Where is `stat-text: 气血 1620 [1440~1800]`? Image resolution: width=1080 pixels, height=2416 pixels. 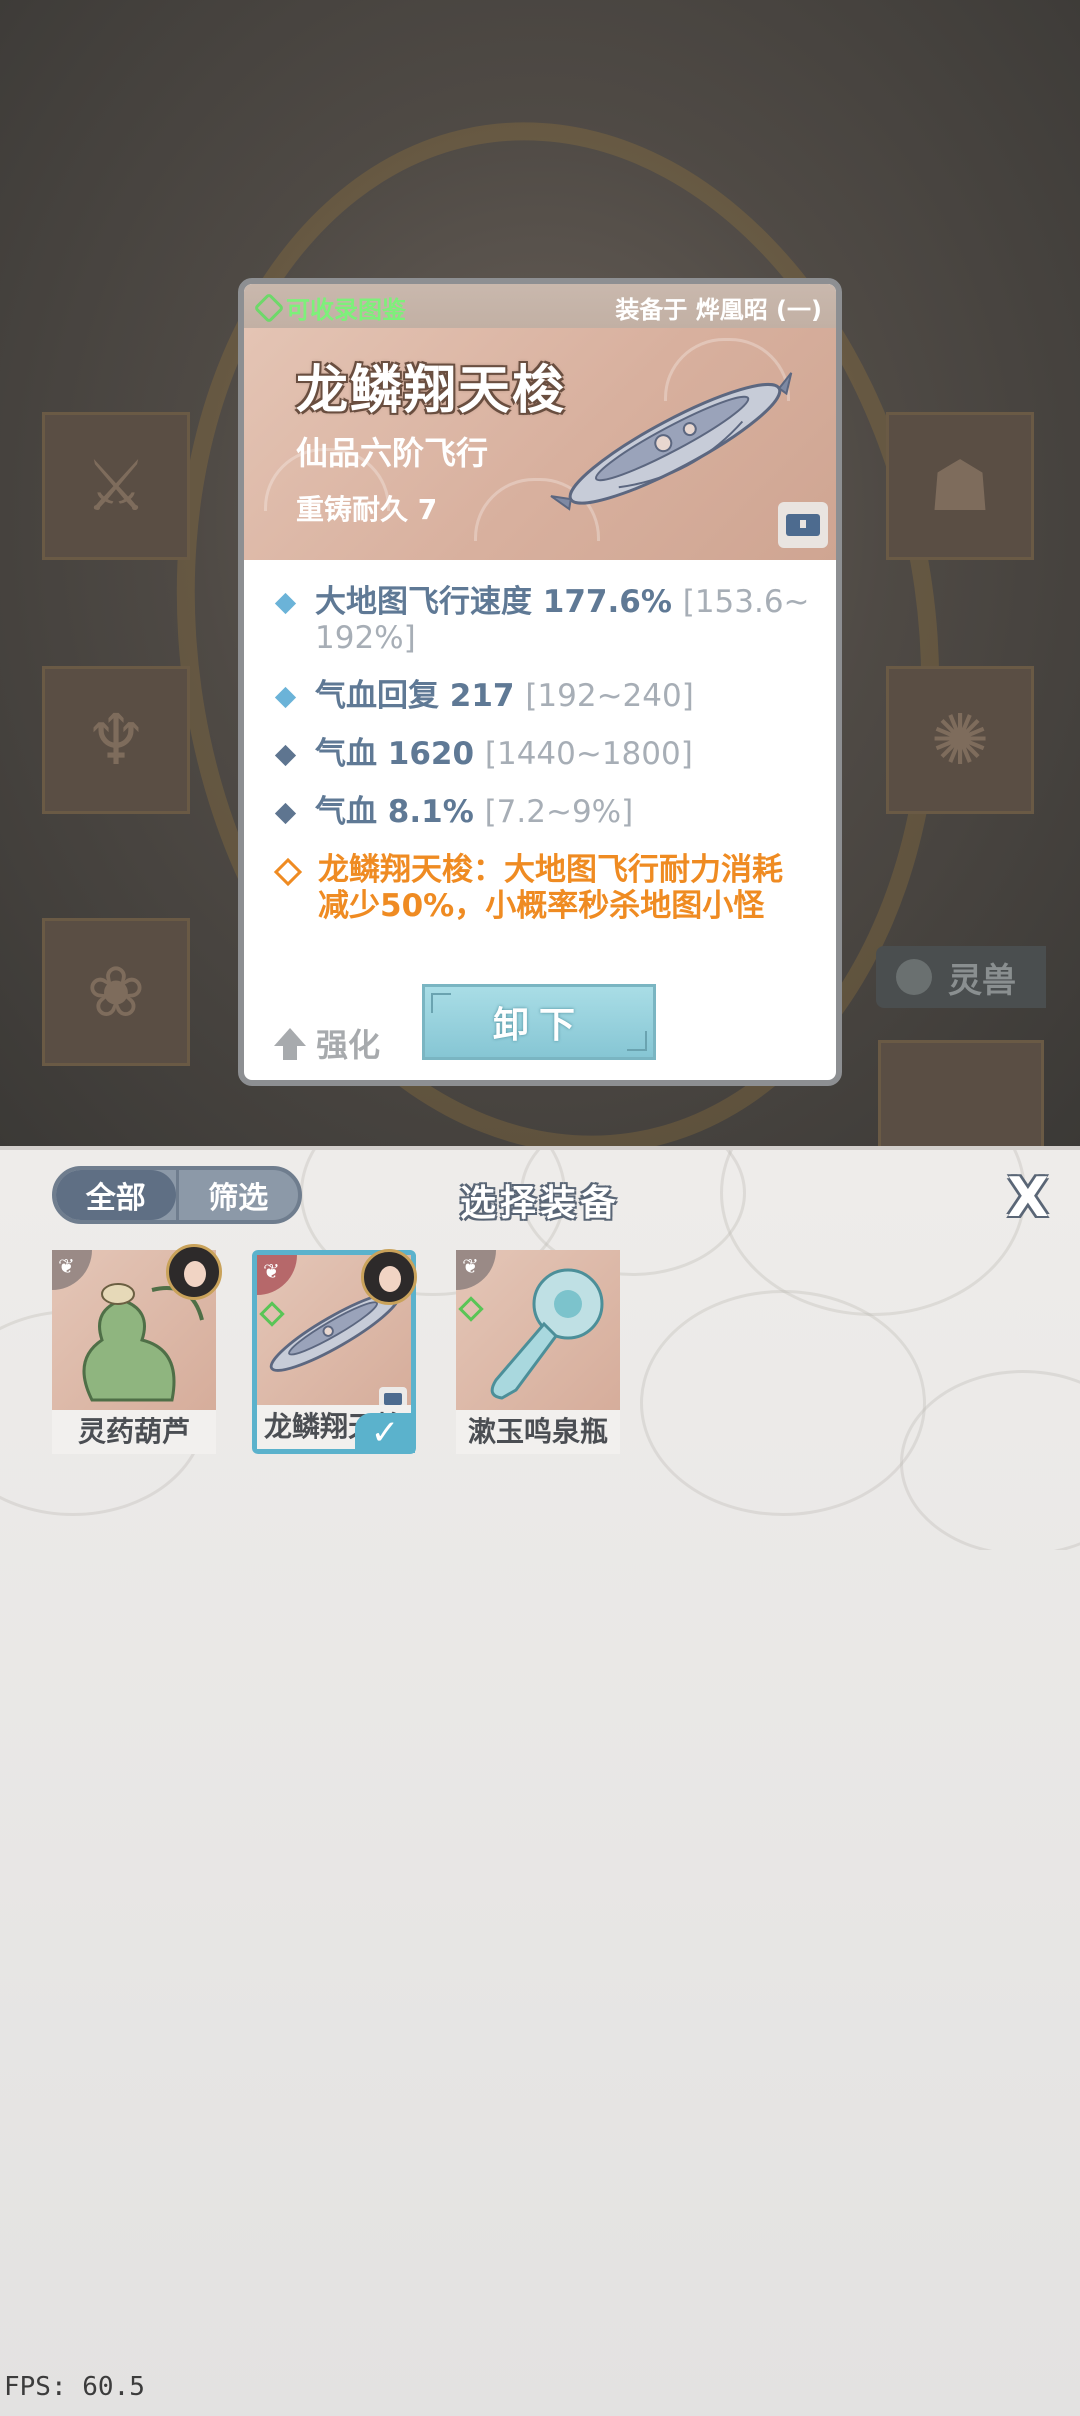
stat-text: 气血 1620 [1440~1800] is located at coordinates (504, 754).